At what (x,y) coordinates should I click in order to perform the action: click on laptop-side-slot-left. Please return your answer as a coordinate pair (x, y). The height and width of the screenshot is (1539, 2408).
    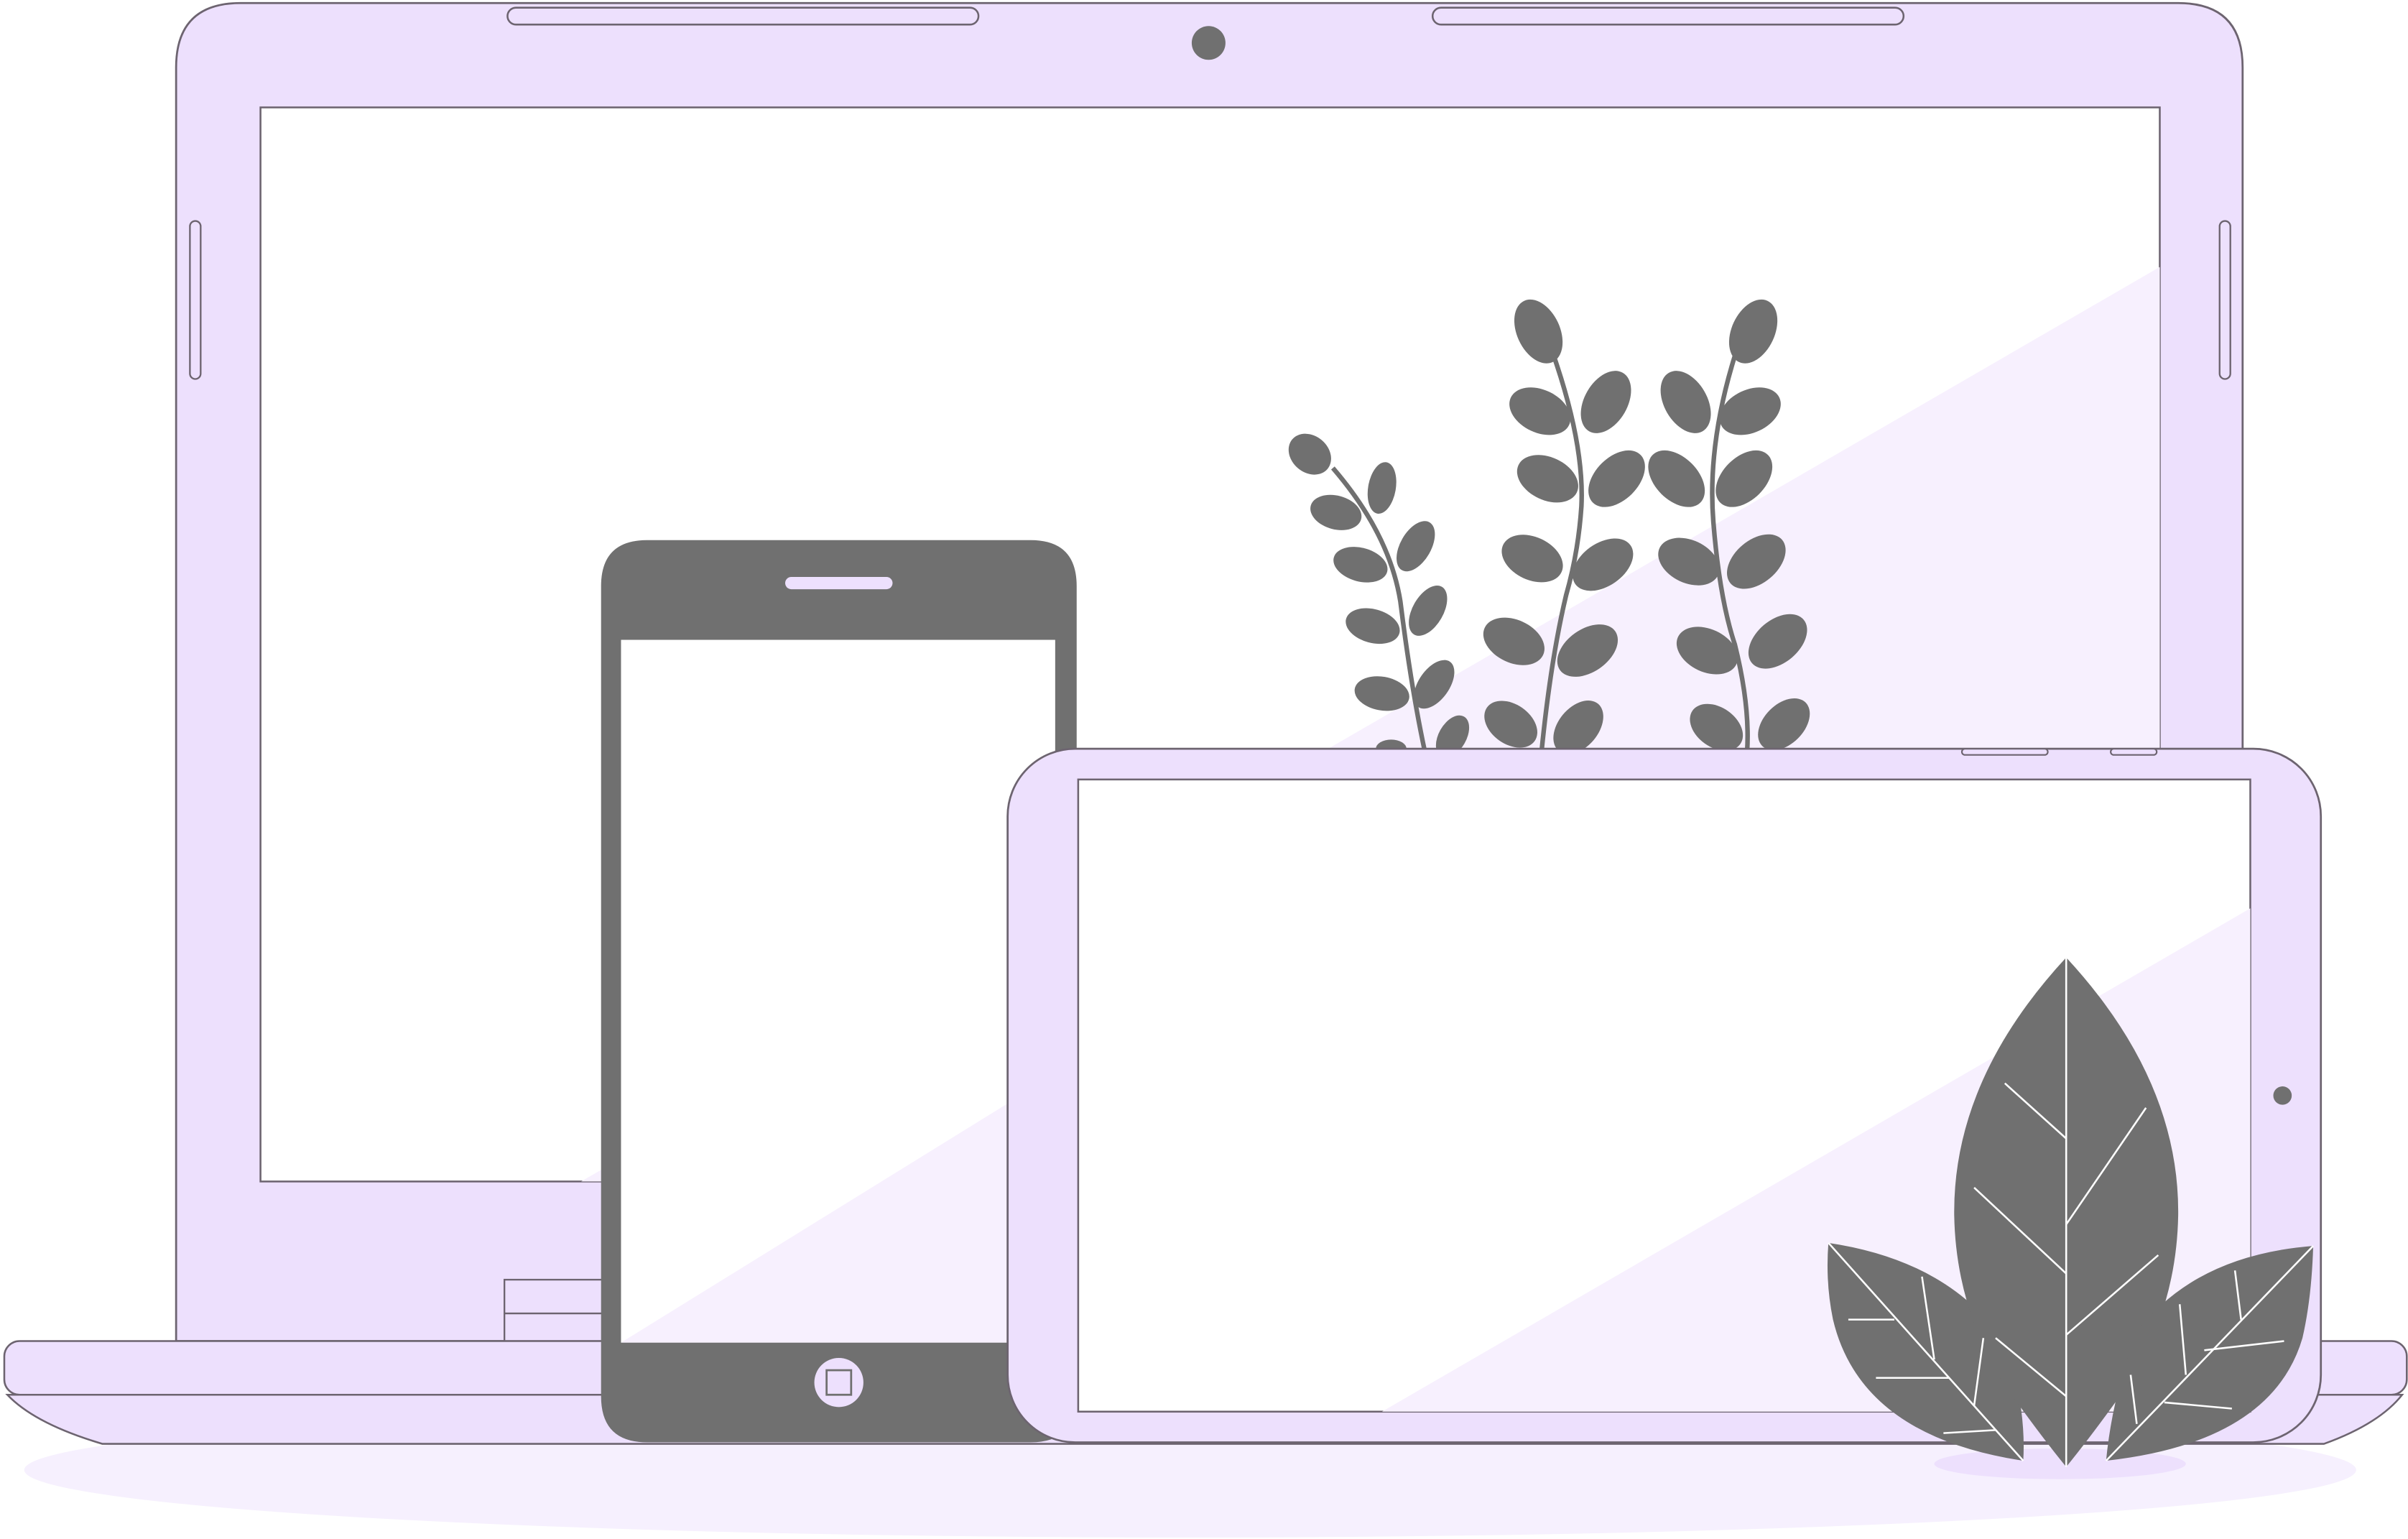
    Looking at the image, I should click on (195, 300).